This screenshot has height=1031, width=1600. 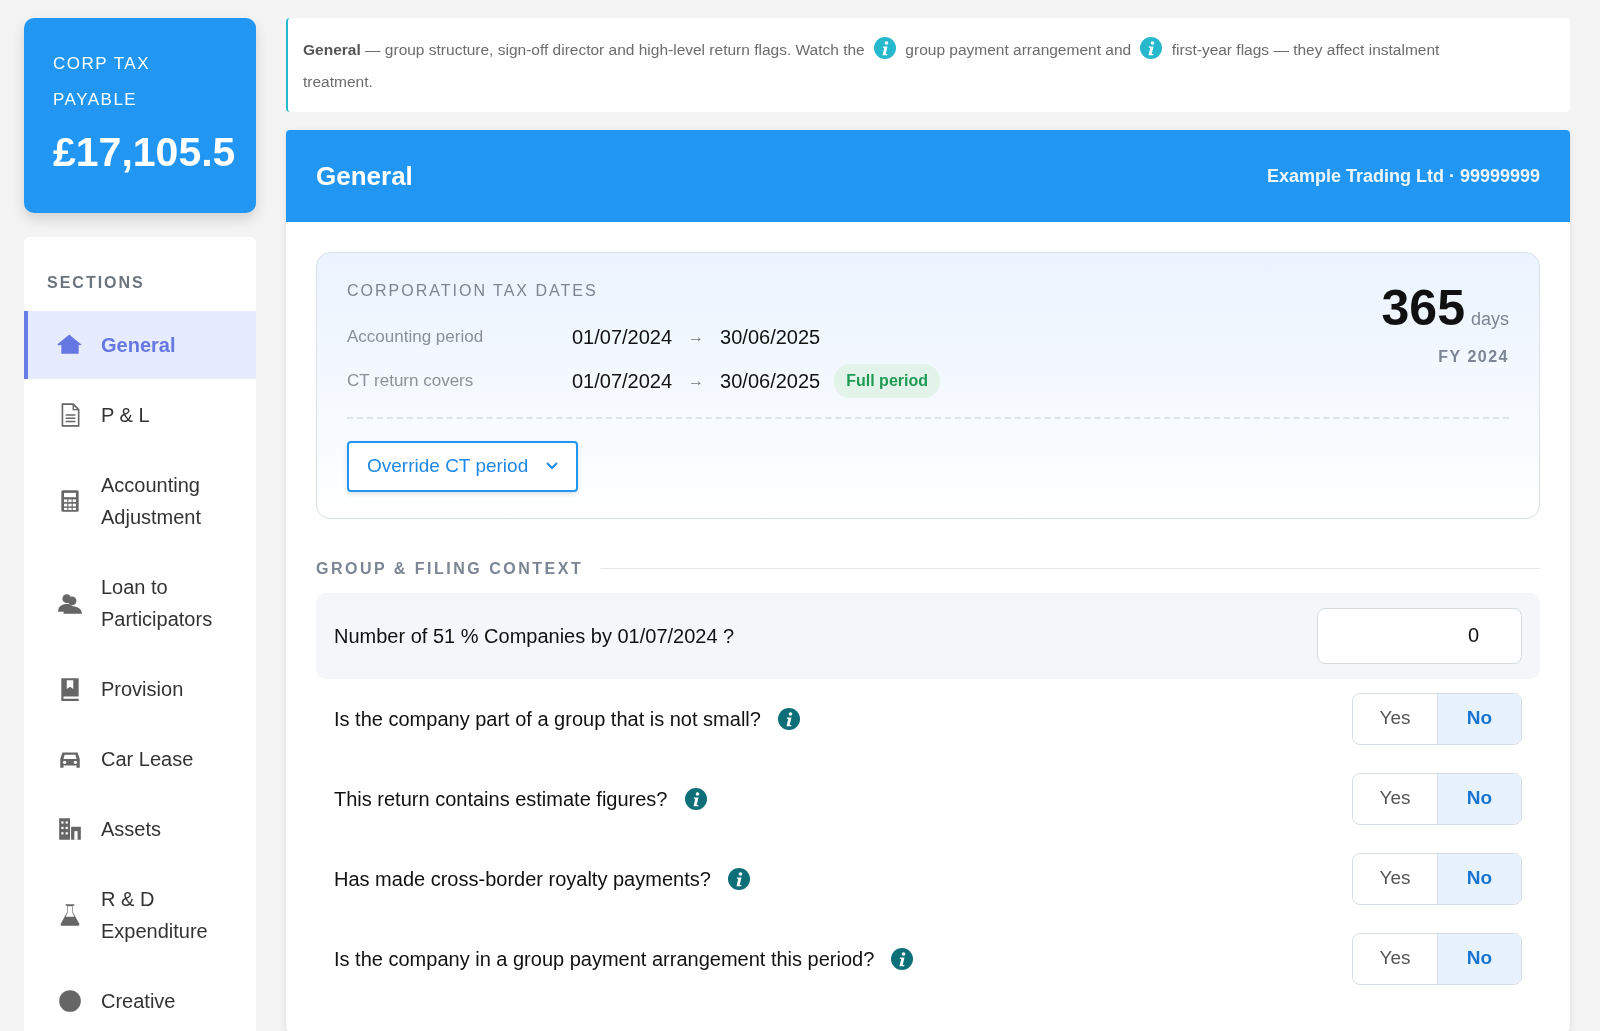 I want to click on company-label: Example Trading Ltd · 99999999, so click(x=1403, y=176).